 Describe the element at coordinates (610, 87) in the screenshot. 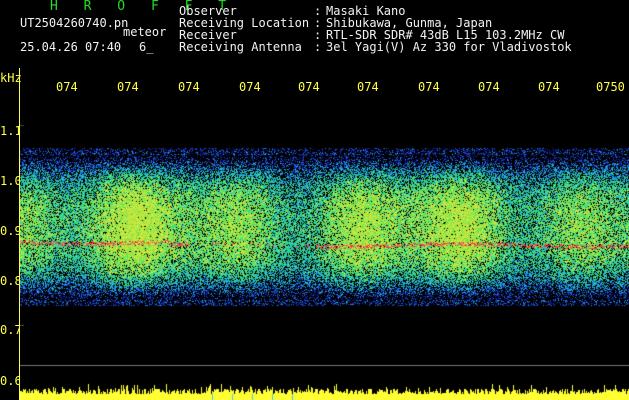

I see `x-tick-label: 0750` at that location.